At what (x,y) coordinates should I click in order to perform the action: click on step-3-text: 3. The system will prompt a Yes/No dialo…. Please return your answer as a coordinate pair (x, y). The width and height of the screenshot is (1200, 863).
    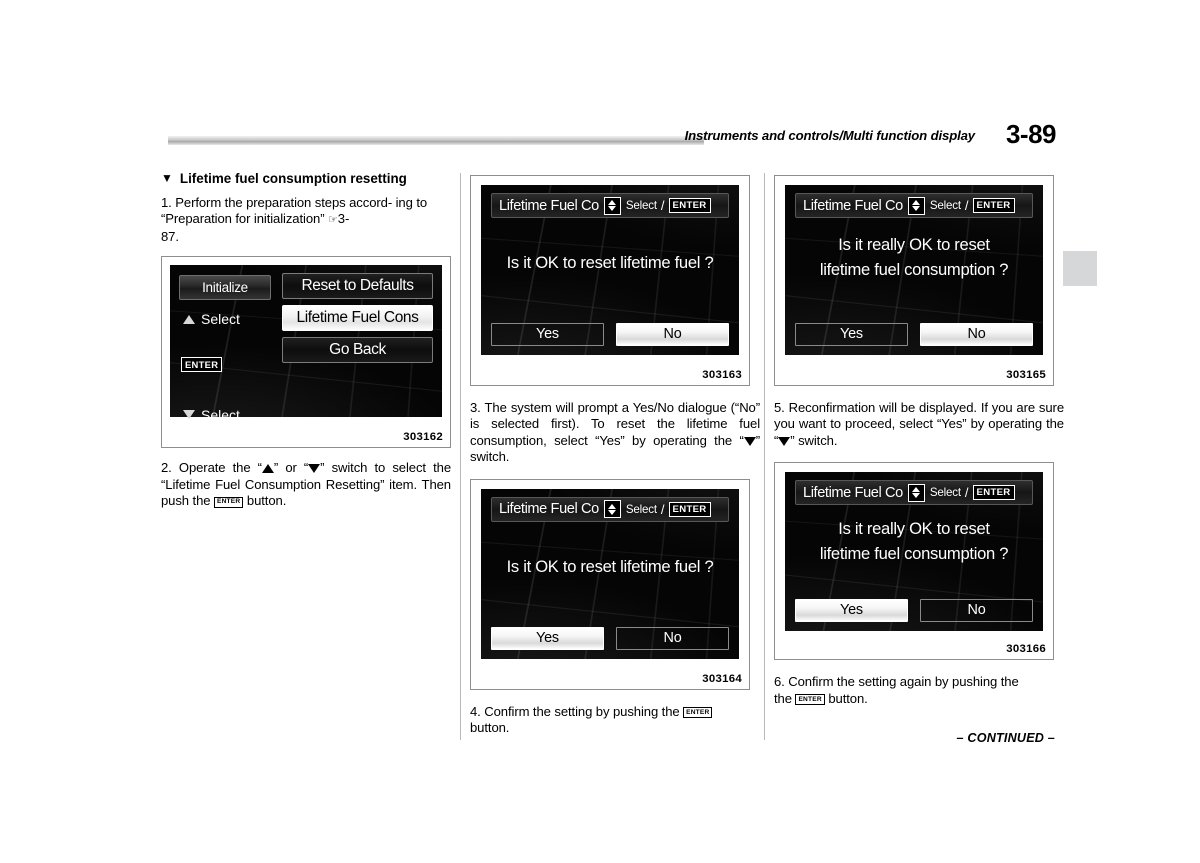
    Looking at the image, I should click on (615, 433).